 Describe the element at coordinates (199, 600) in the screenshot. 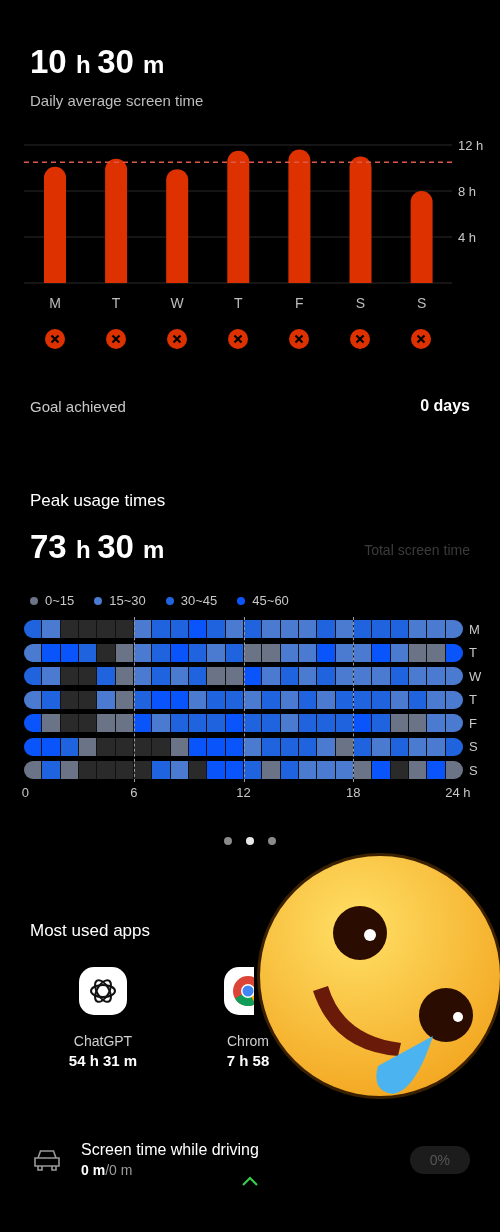

I see `legend-label: 30~45` at that location.